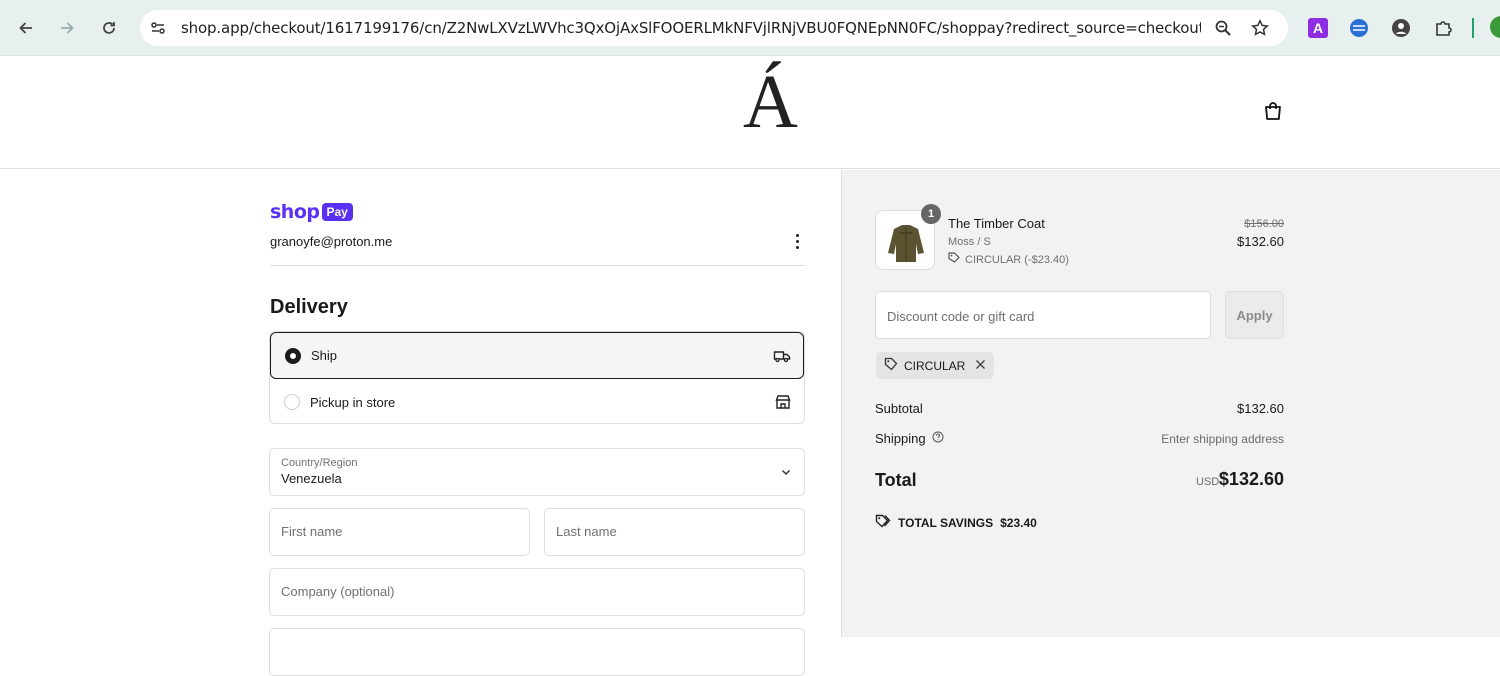 The height and width of the screenshot is (676, 1500). What do you see at coordinates (295, 212) in the screenshot?
I see `shoppay-word: shop` at bounding box center [295, 212].